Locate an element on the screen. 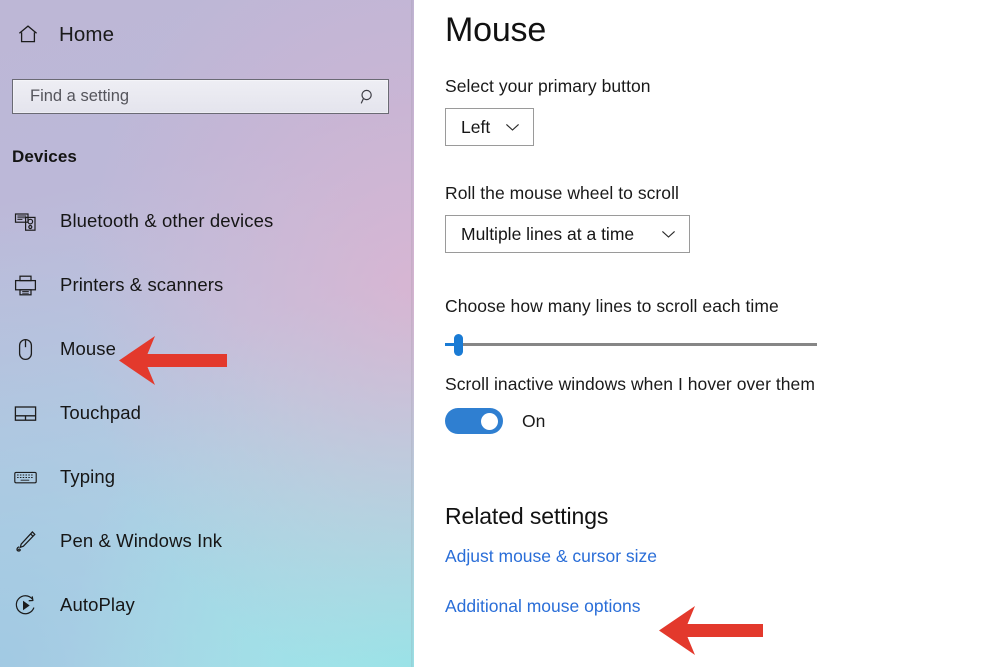 This screenshot has height=667, width=1000. search-box is located at coordinates (200, 96).